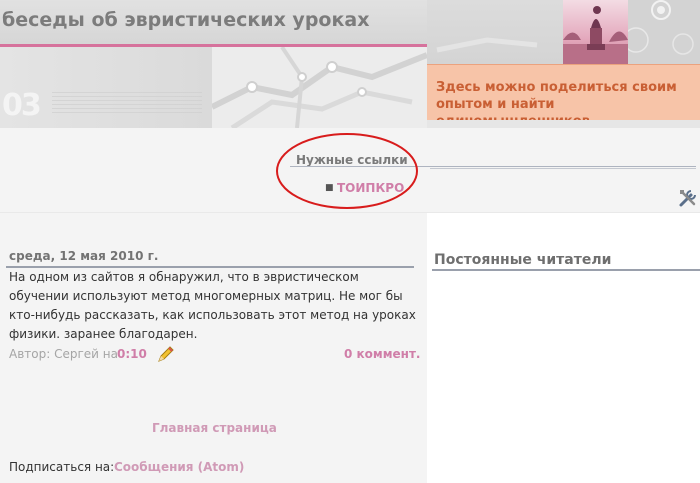  Describe the element at coordinates (563, 168) in the screenshot. I see `links-divider-secondary` at that location.